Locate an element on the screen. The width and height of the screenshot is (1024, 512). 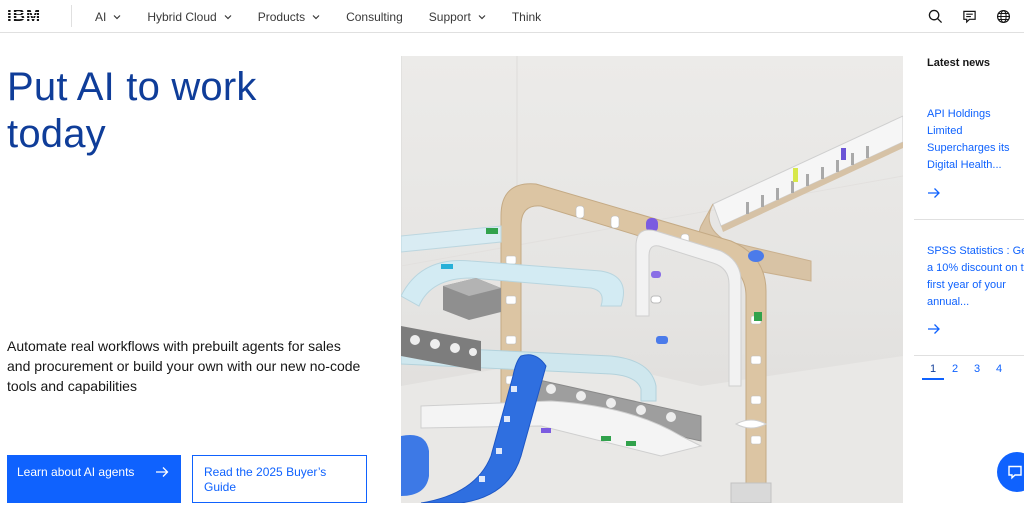
page-4-link: 4 is located at coordinates (999, 371).